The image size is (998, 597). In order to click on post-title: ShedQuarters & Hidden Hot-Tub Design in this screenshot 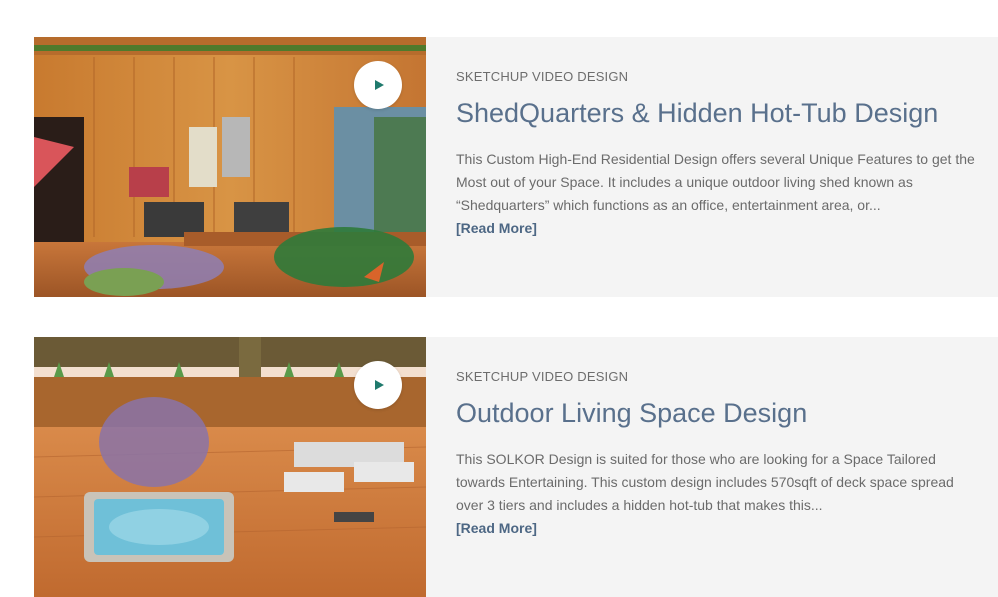, I will do `click(717, 113)`.